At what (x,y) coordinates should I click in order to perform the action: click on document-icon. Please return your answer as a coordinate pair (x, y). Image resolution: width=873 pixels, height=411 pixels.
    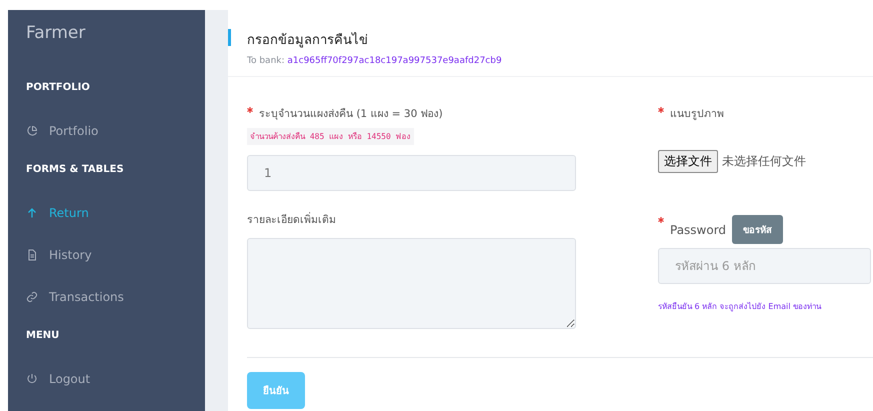
    Looking at the image, I should click on (32, 255).